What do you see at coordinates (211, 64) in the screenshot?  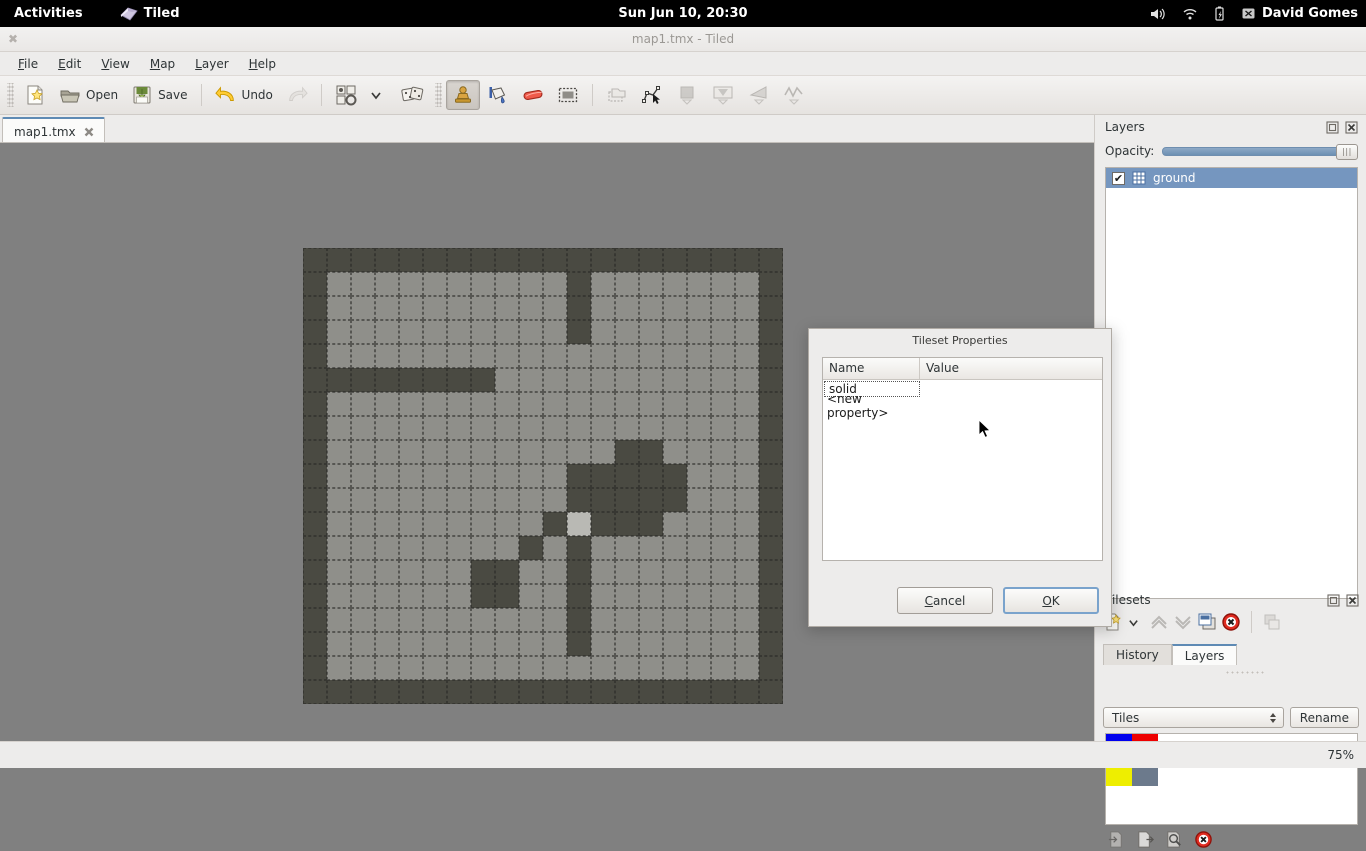 I see `menu-layer: Layer` at bounding box center [211, 64].